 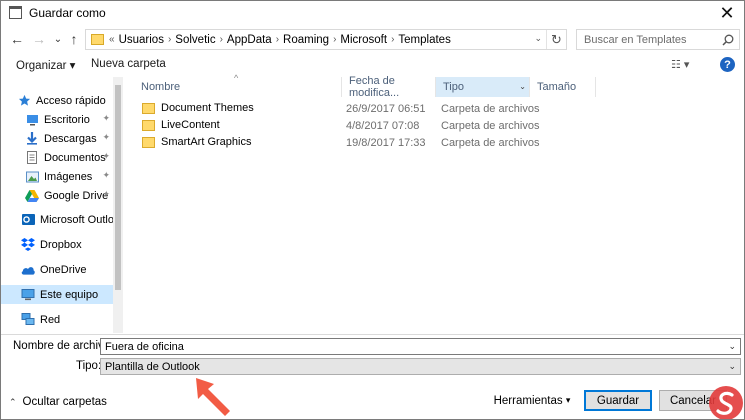 What do you see at coordinates (420, 346) in the screenshot?
I see `filename-field: Fuera de oficina ⌄` at bounding box center [420, 346].